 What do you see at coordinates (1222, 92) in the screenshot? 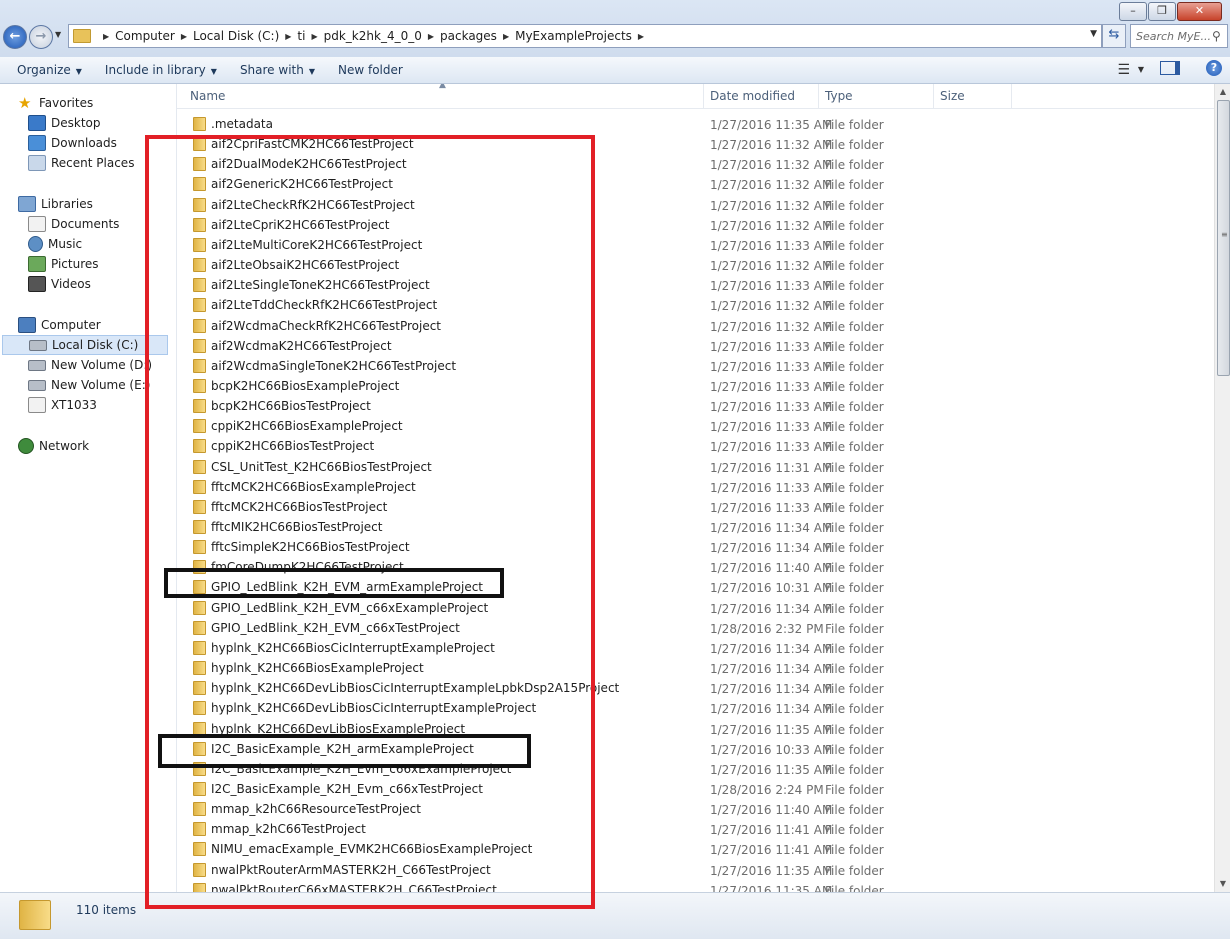
I see `scroll-up-icon: ▲` at bounding box center [1222, 92].